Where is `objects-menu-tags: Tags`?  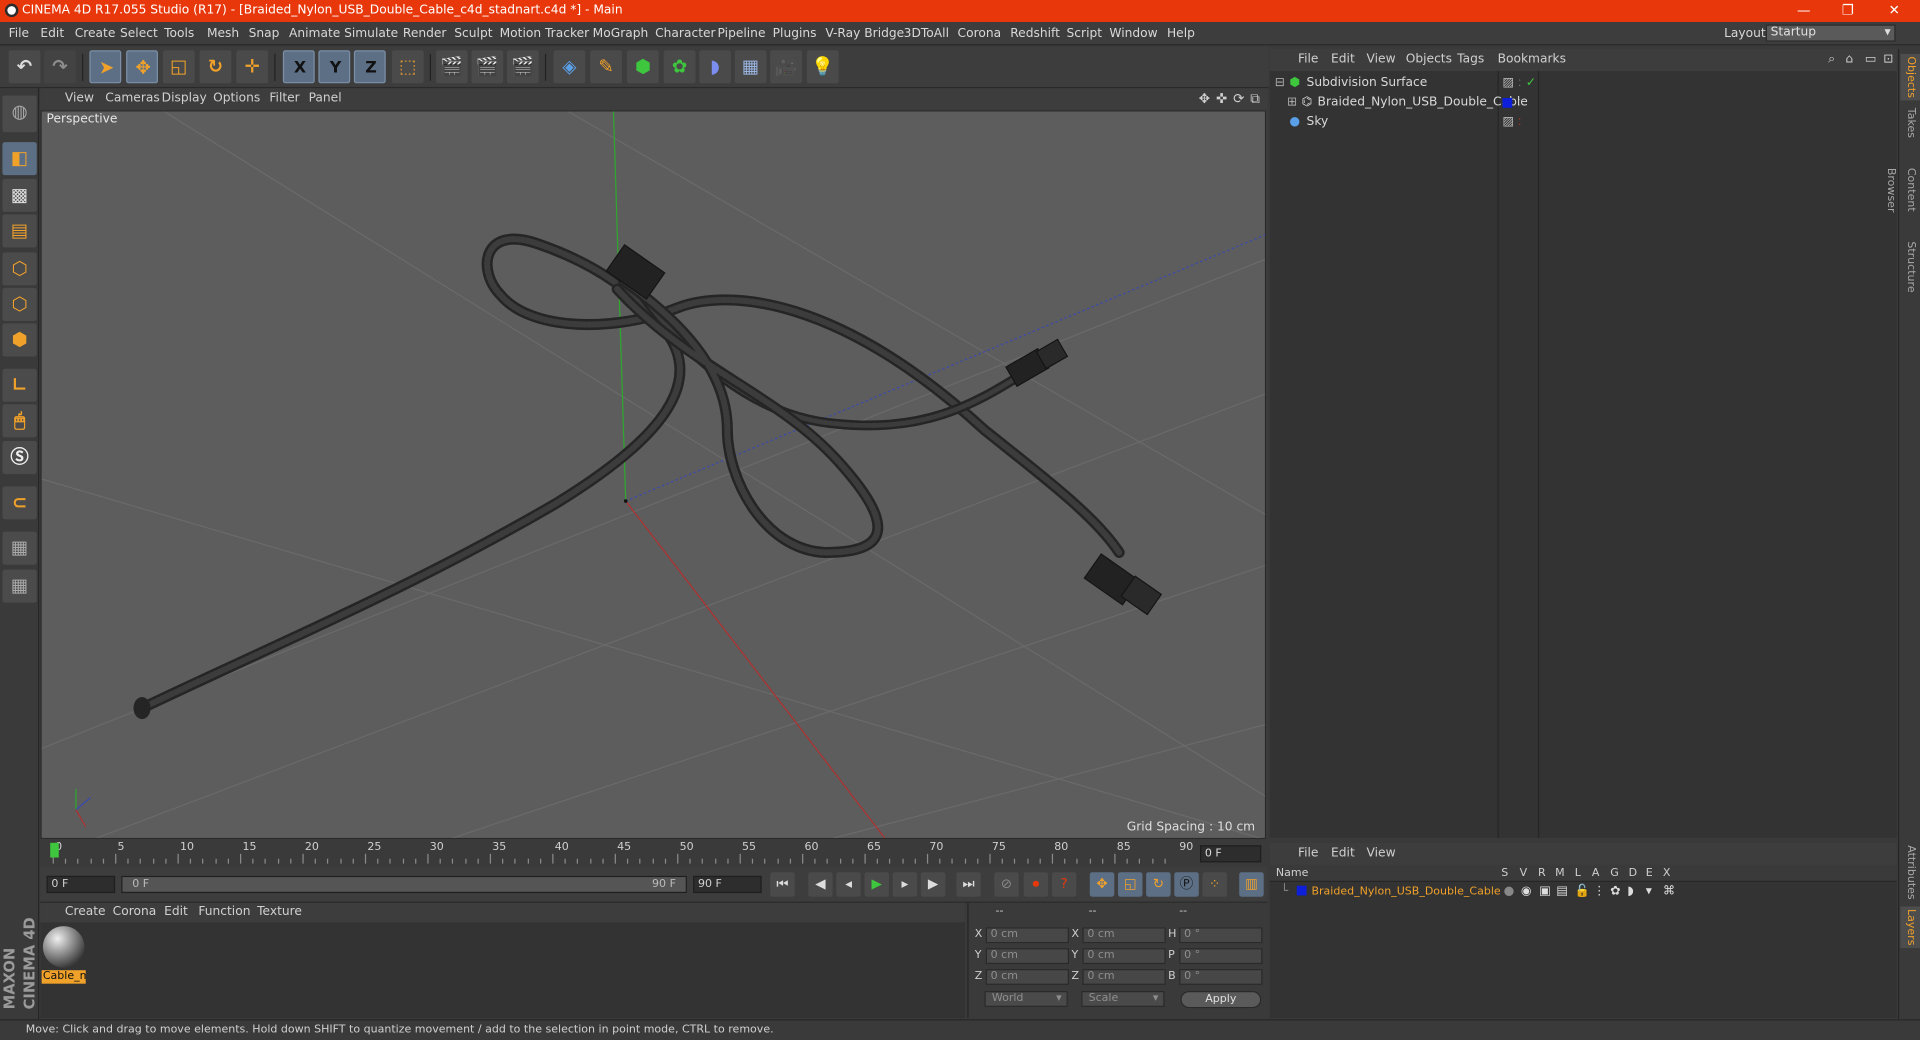
objects-menu-tags: Tags is located at coordinates (1470, 60).